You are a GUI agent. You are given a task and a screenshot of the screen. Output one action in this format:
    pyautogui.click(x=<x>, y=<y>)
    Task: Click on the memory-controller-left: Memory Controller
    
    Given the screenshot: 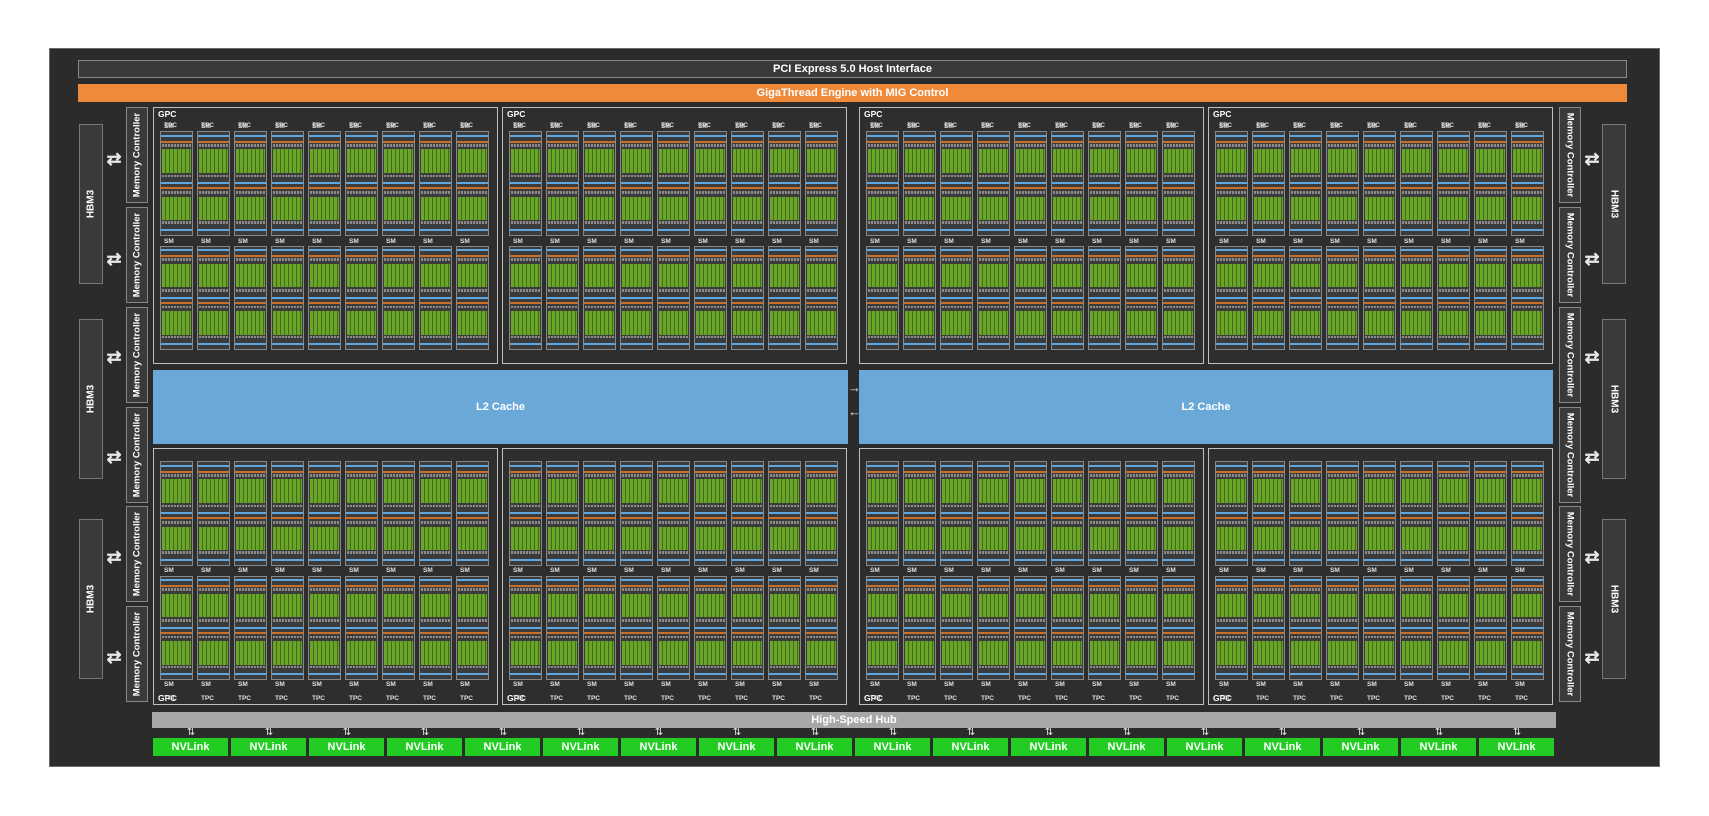 What is the action you would take?
    pyautogui.click(x=137, y=554)
    